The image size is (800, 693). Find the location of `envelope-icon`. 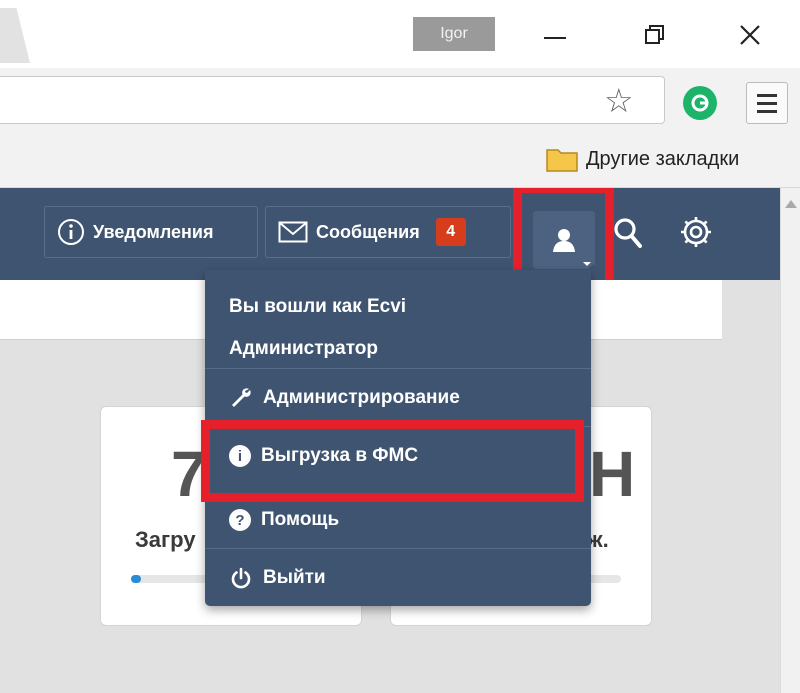

envelope-icon is located at coordinates (293, 232).